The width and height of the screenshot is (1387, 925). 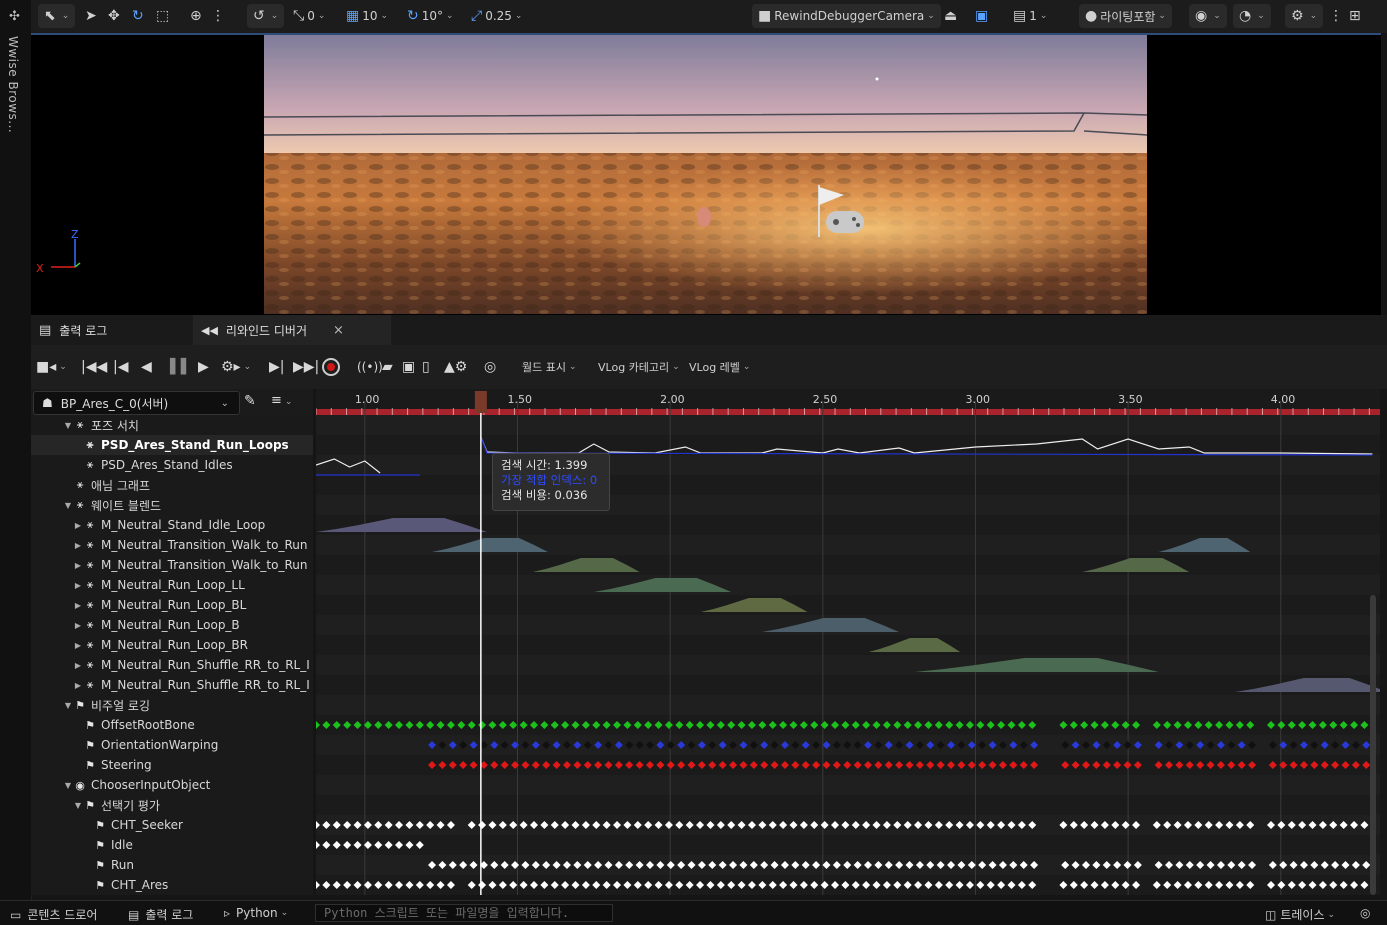 I want to click on move-icon: ✥, so click(x=114, y=16).